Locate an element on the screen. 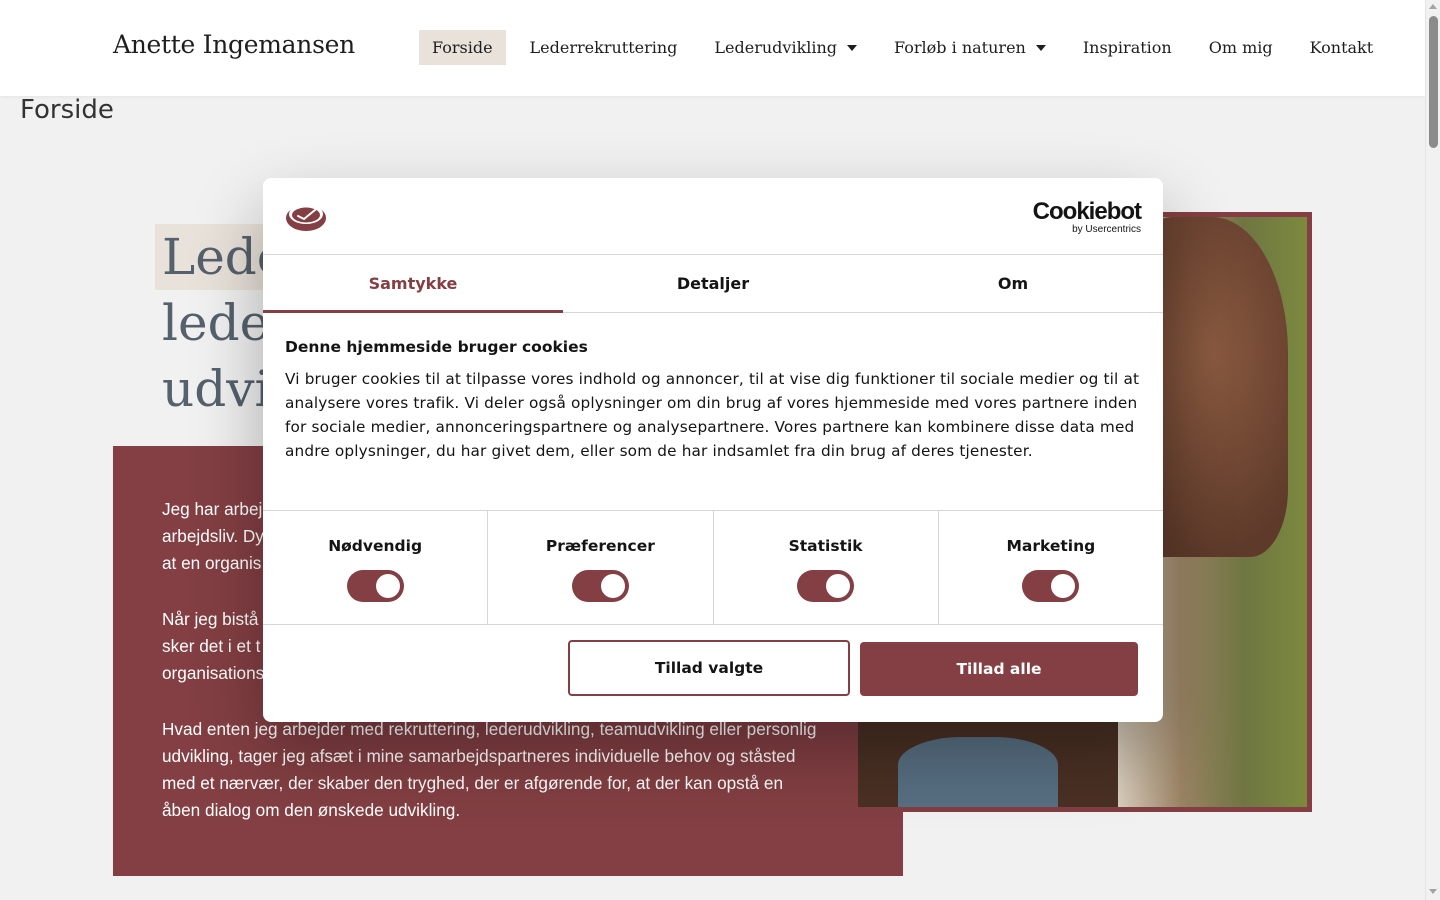 This screenshot has width=1440, height=900. dialog-header: Cookiebot by Usercentrics is located at coordinates (713, 216).